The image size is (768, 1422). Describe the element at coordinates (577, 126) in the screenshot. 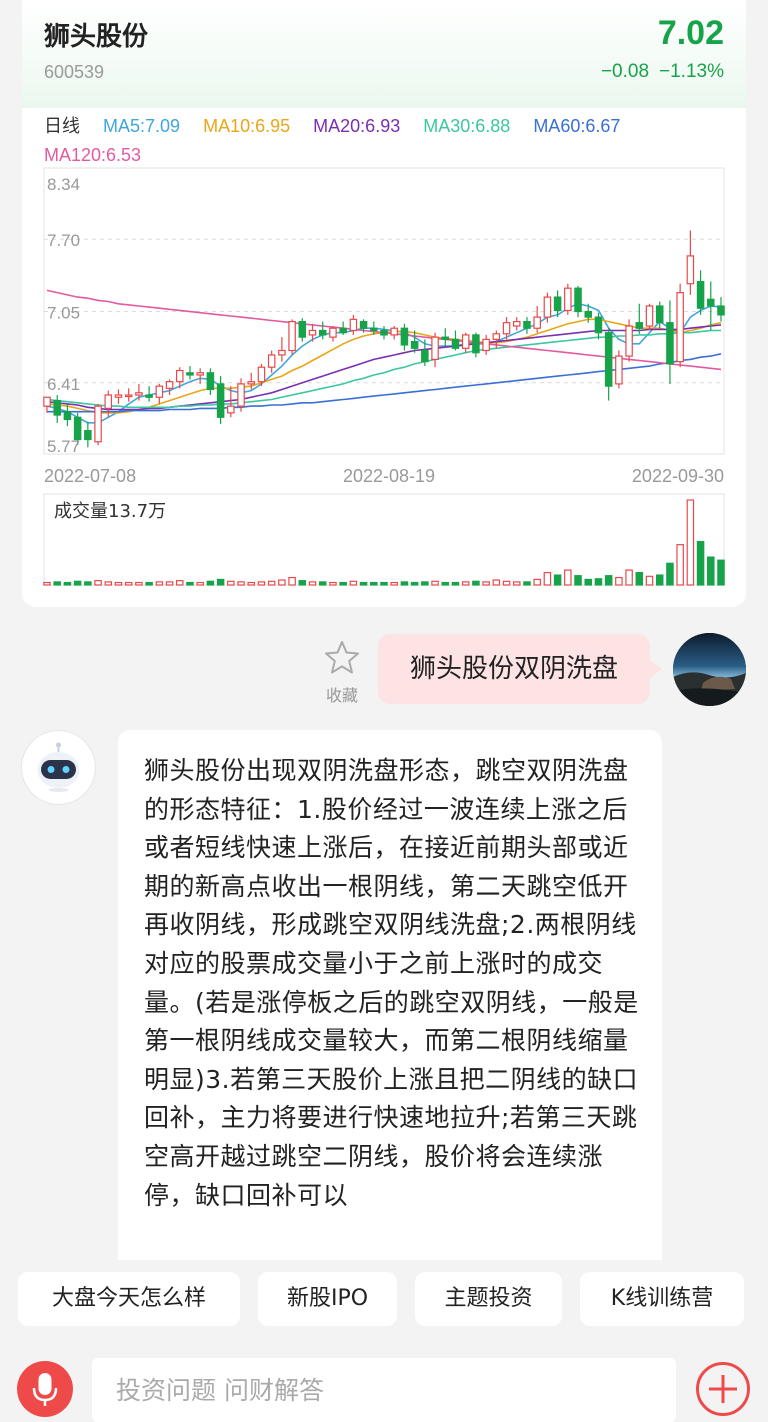

I see `legend-ma60: MA60:6.67` at that location.